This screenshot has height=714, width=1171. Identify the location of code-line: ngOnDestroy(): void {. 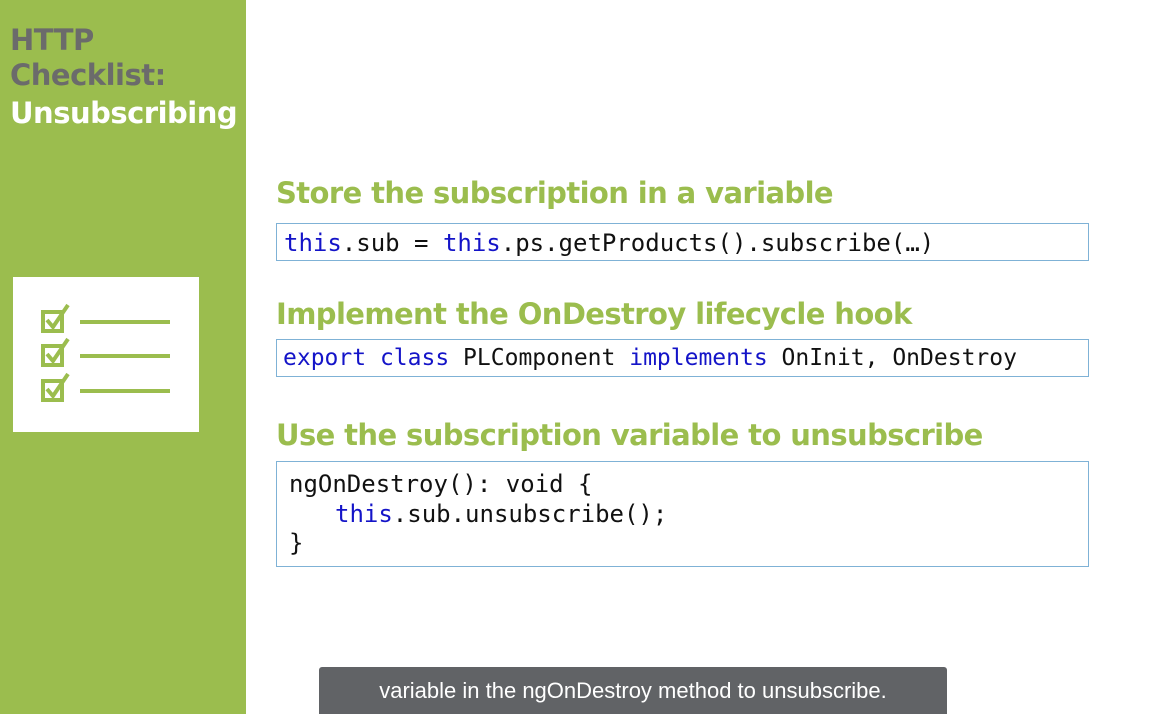
(441, 484).